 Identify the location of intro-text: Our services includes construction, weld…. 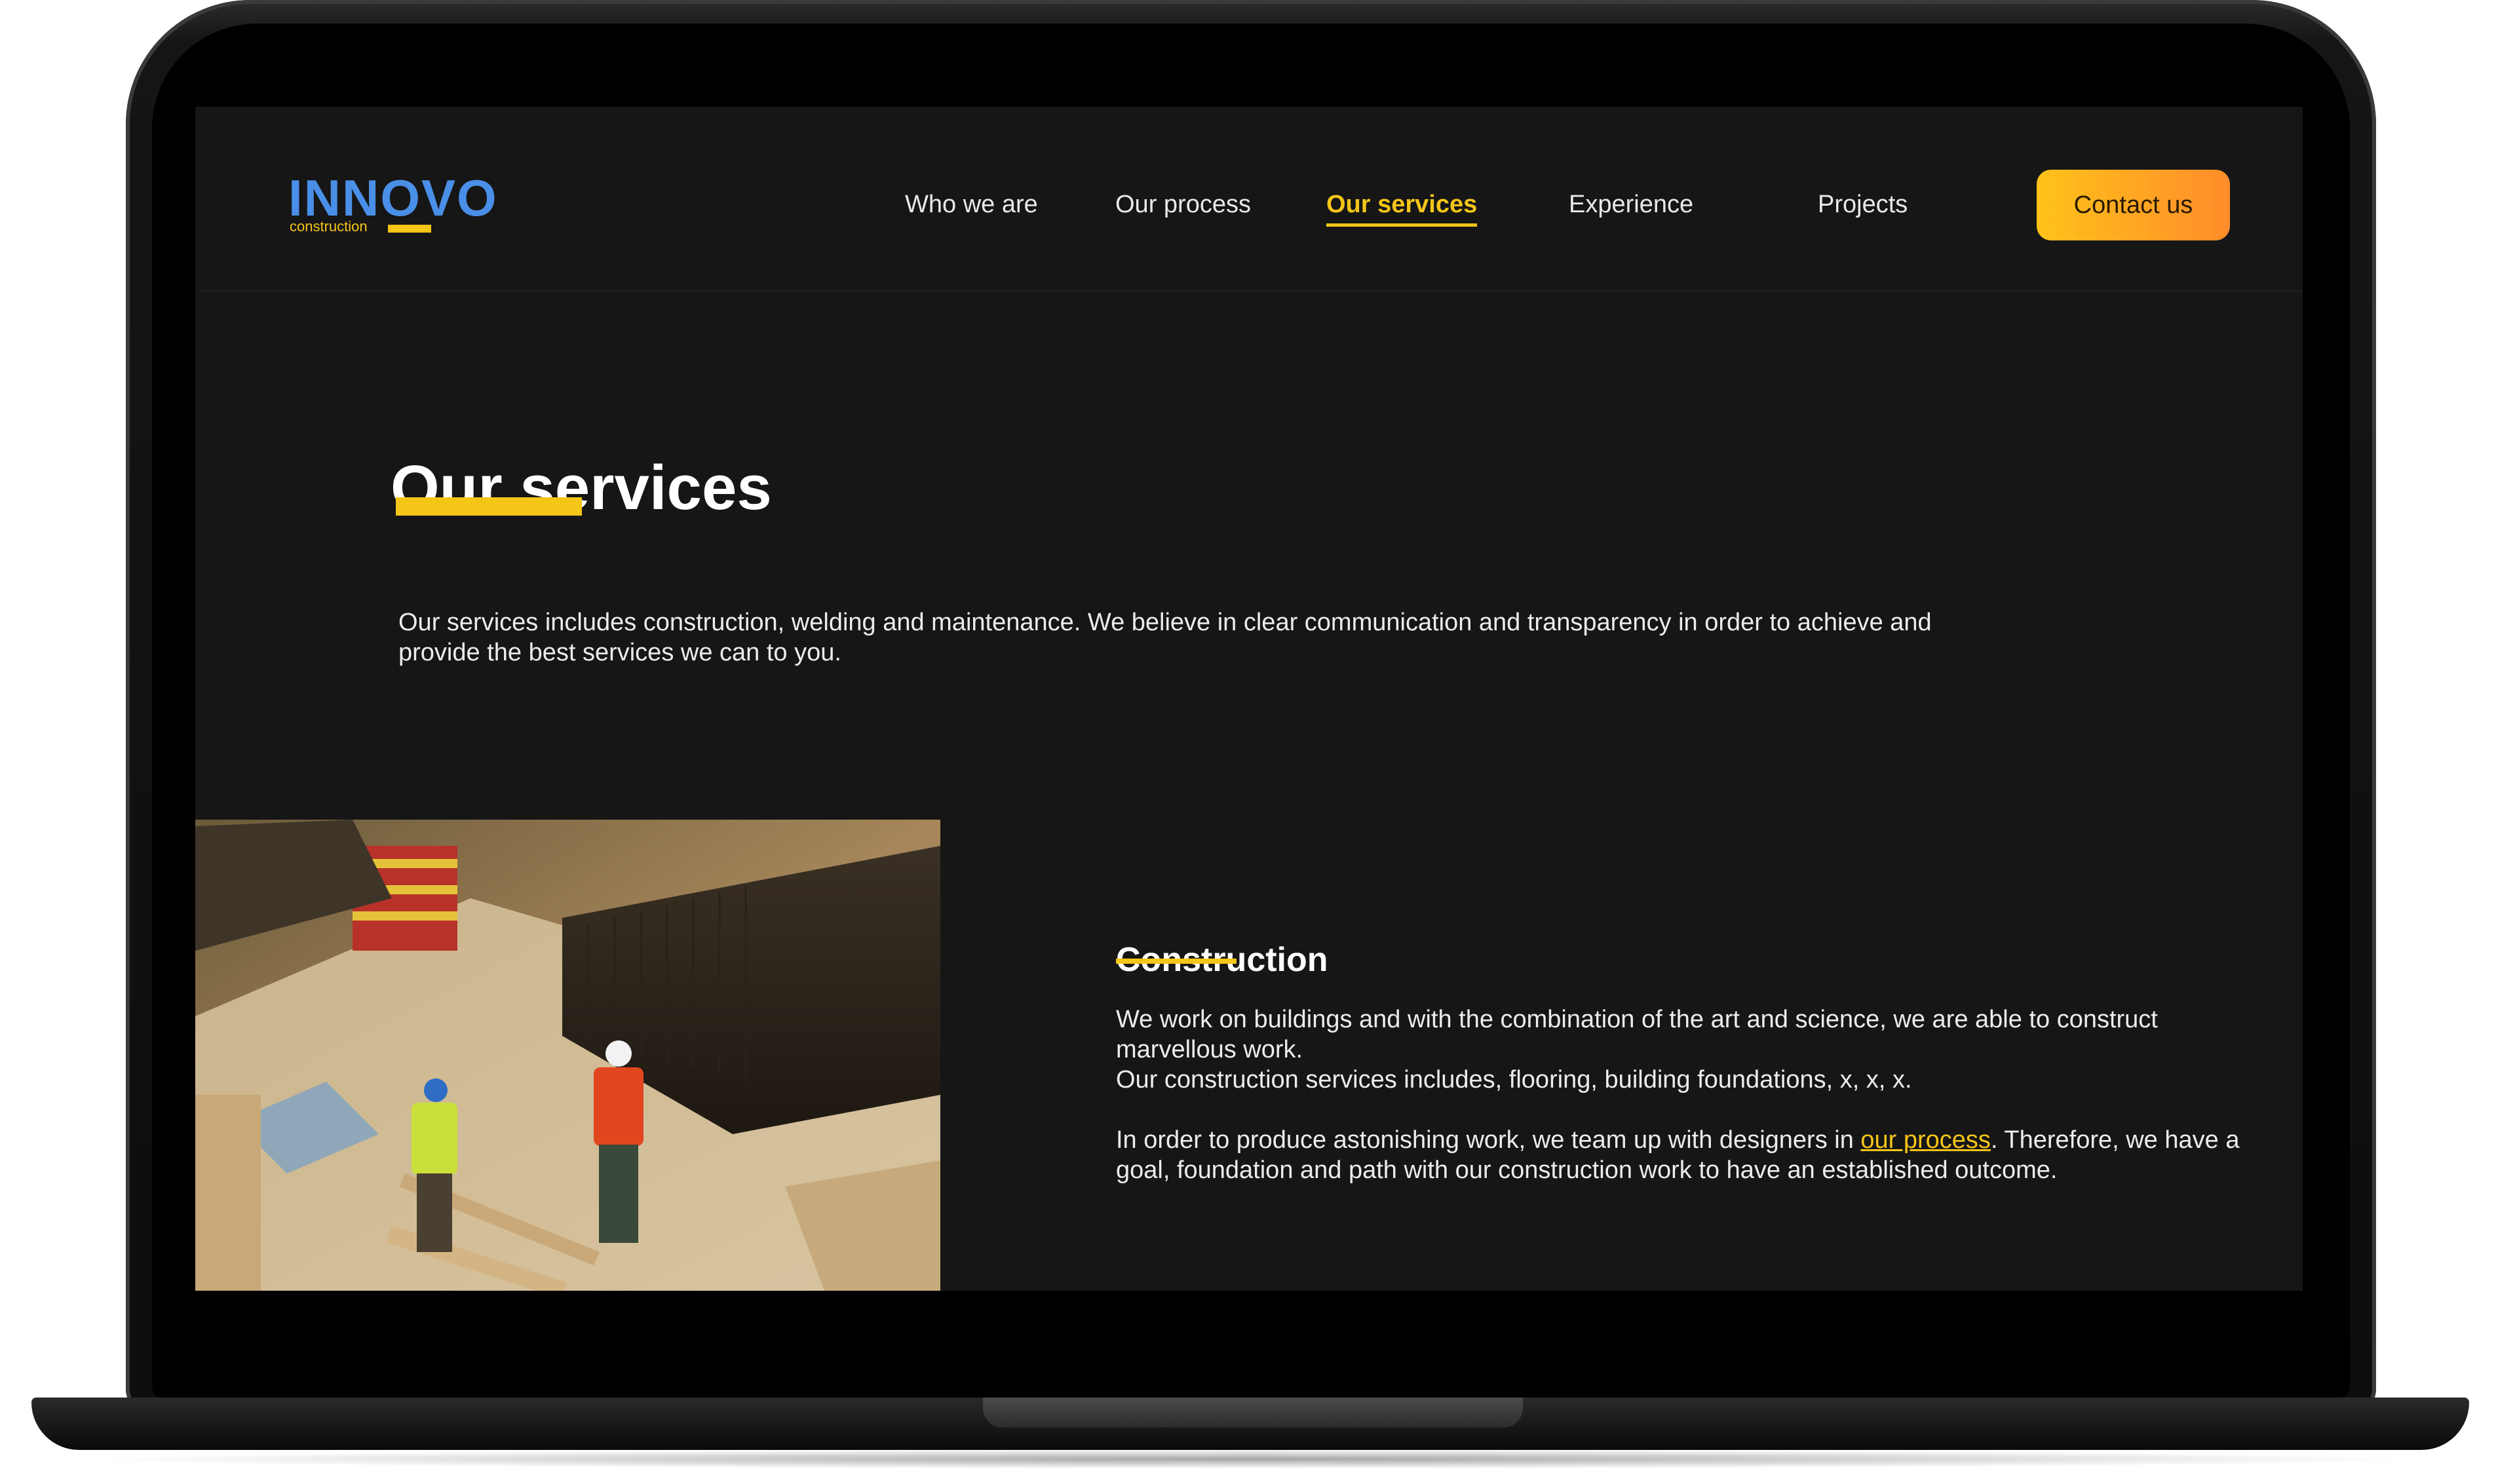
(1165, 637).